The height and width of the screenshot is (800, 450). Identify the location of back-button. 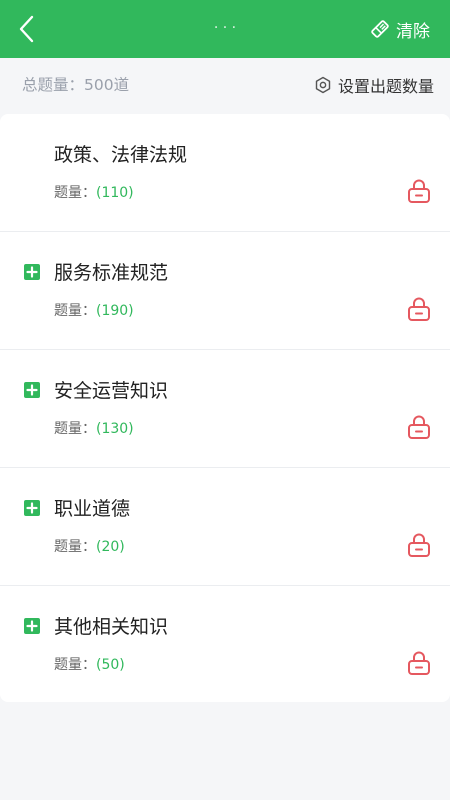
(27, 29).